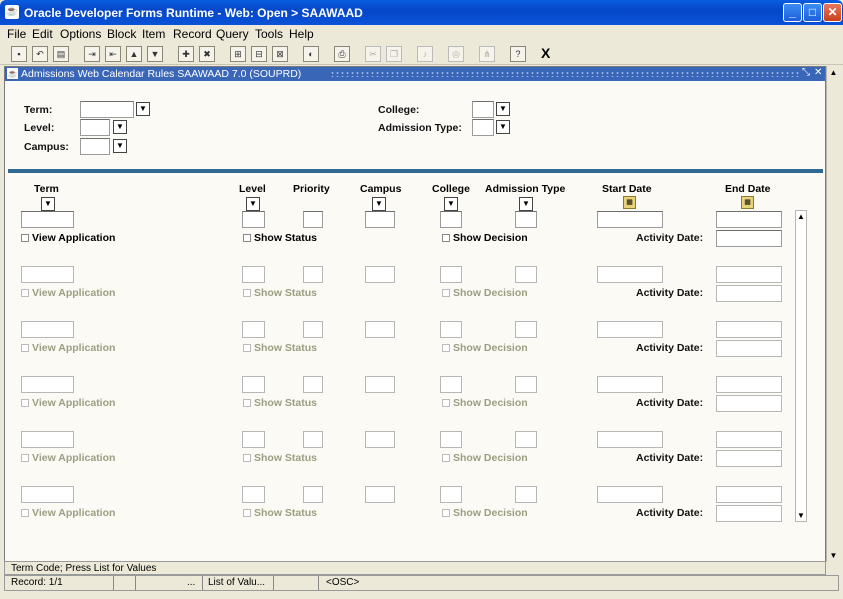 The height and width of the screenshot is (599, 843). Describe the element at coordinates (801, 515) in the screenshot. I see `scroll-down-arrow-icon: ▼` at that location.